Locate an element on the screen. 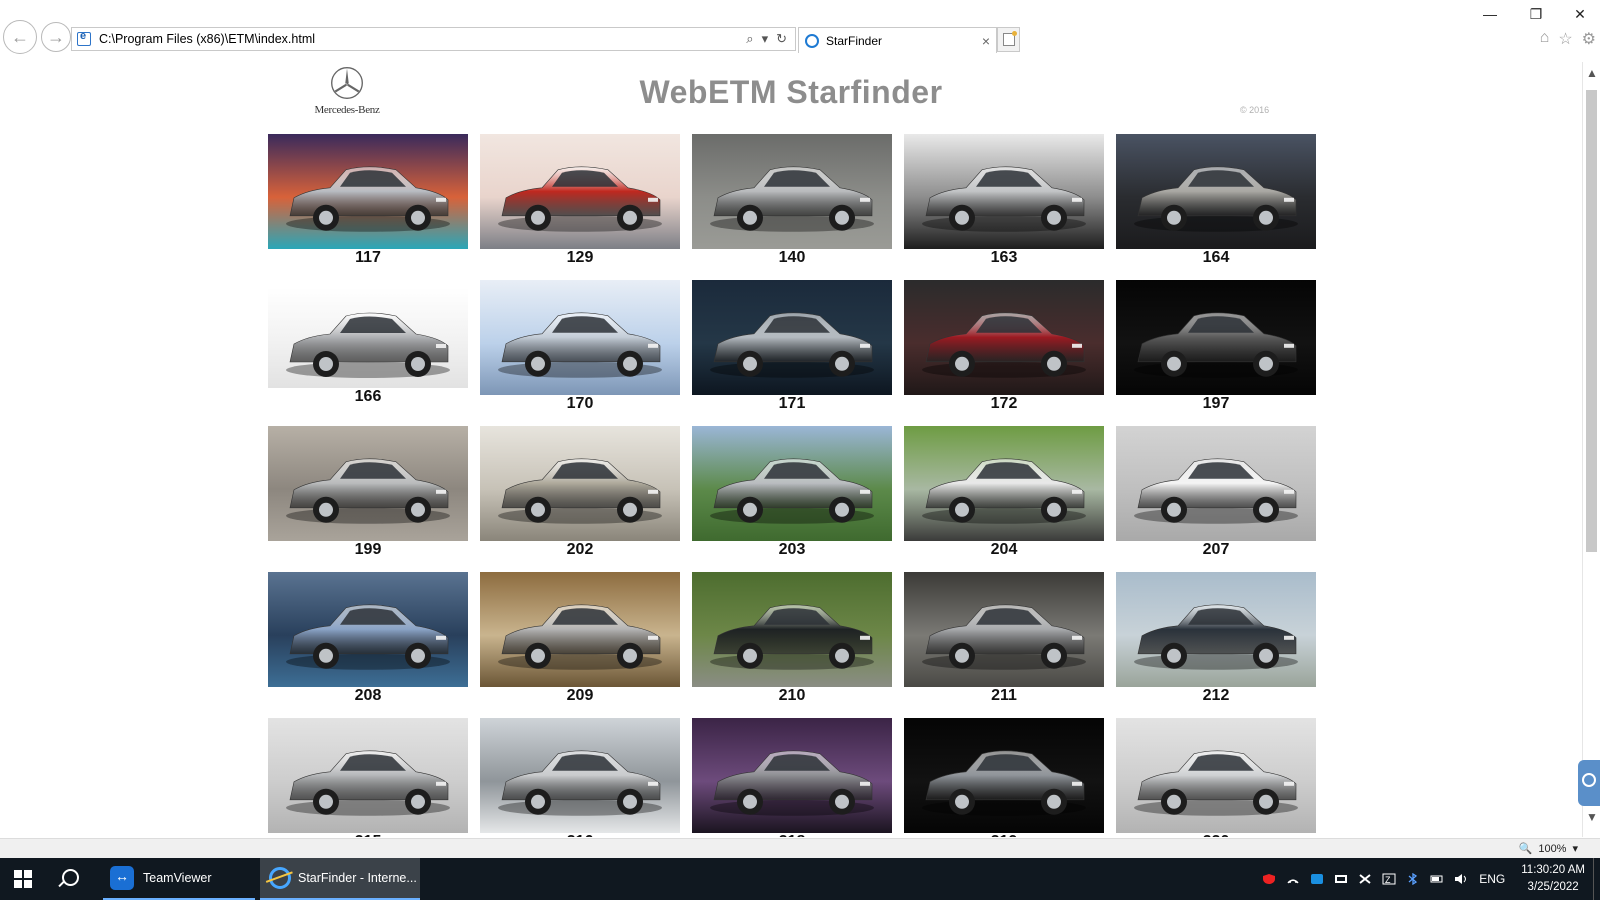  model-card-212: 212 is located at coordinates (1216, 645).